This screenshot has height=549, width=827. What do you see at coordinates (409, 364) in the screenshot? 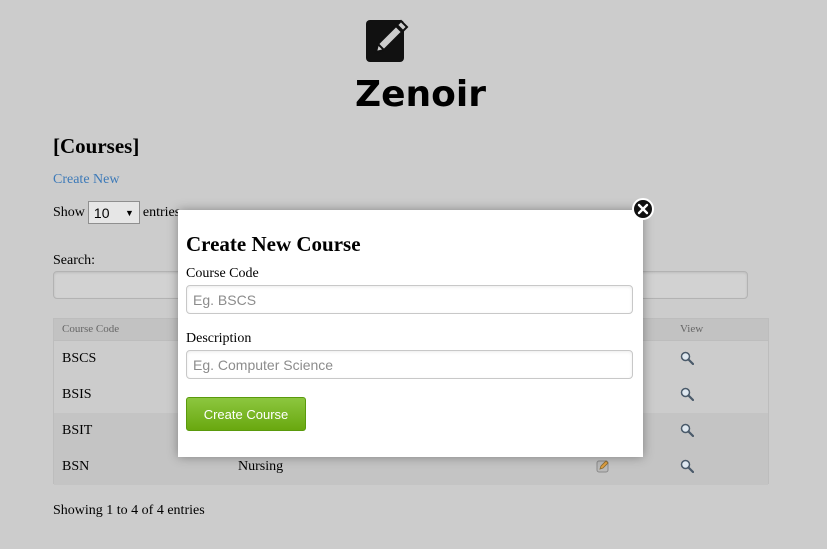
I see `description-input` at bounding box center [409, 364].